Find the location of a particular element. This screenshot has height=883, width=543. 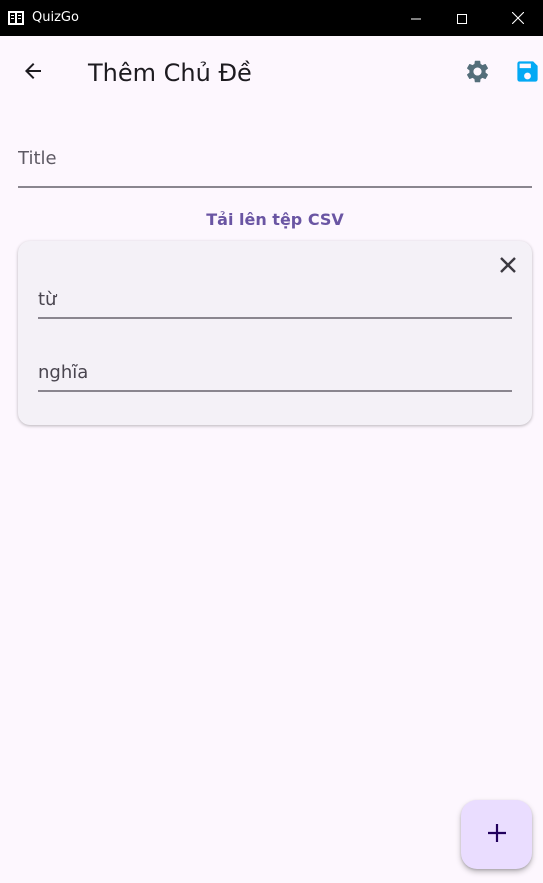

plus-icon is located at coordinates (497, 835).